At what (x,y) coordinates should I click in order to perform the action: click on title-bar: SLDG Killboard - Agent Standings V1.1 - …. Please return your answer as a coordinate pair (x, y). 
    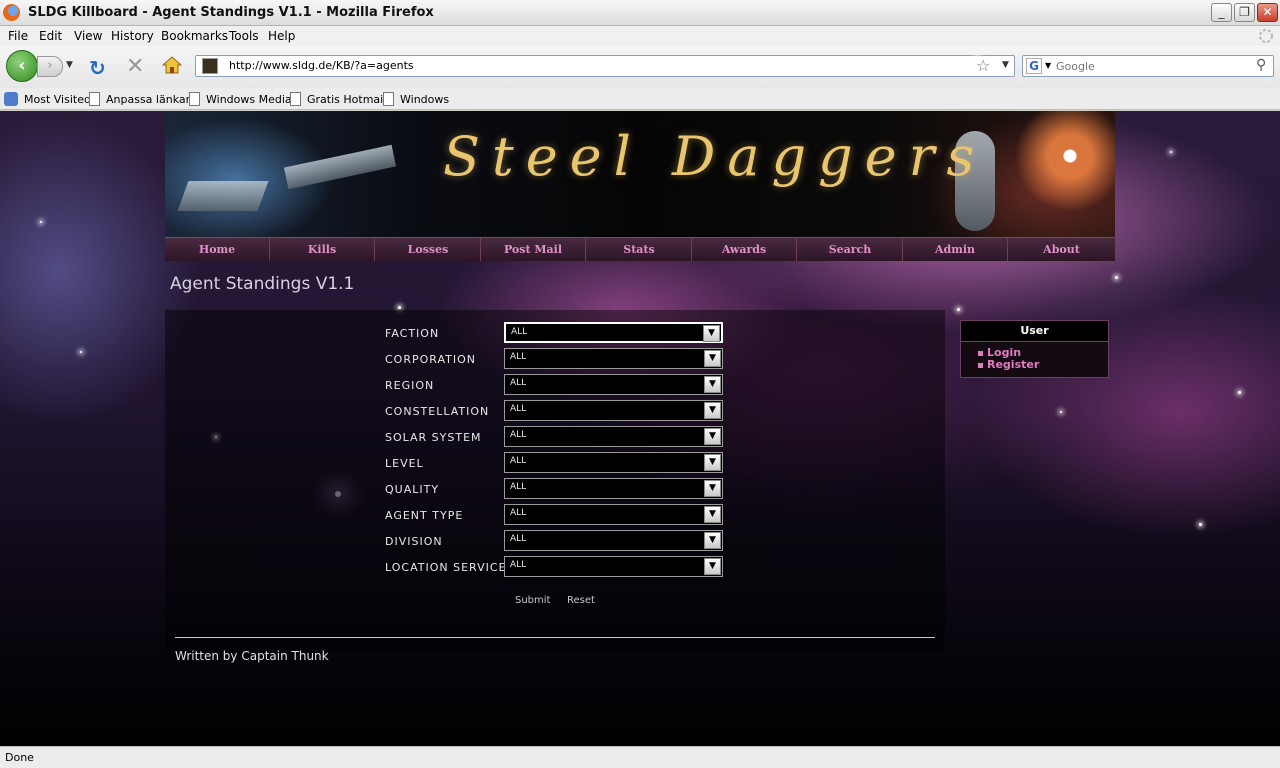
    Looking at the image, I should click on (640, 13).